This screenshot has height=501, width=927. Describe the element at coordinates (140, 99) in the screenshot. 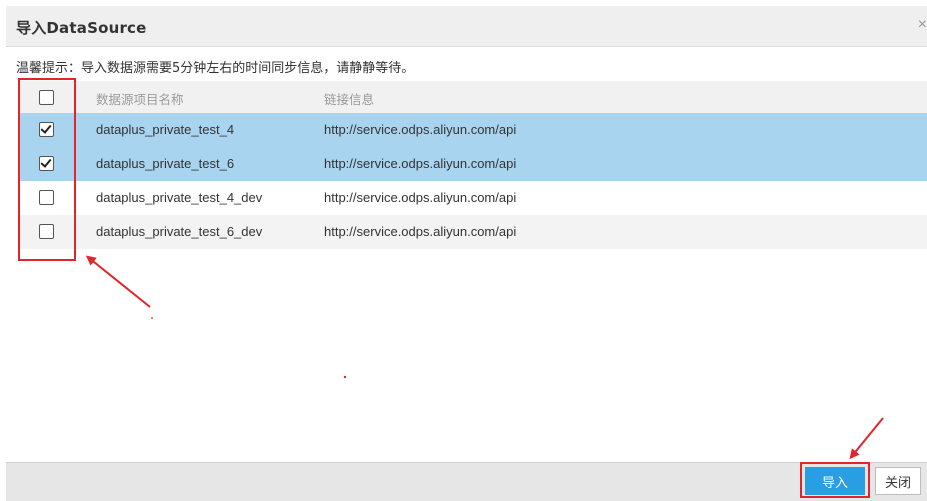

I see `column-header-name: 数据源项目名称` at that location.